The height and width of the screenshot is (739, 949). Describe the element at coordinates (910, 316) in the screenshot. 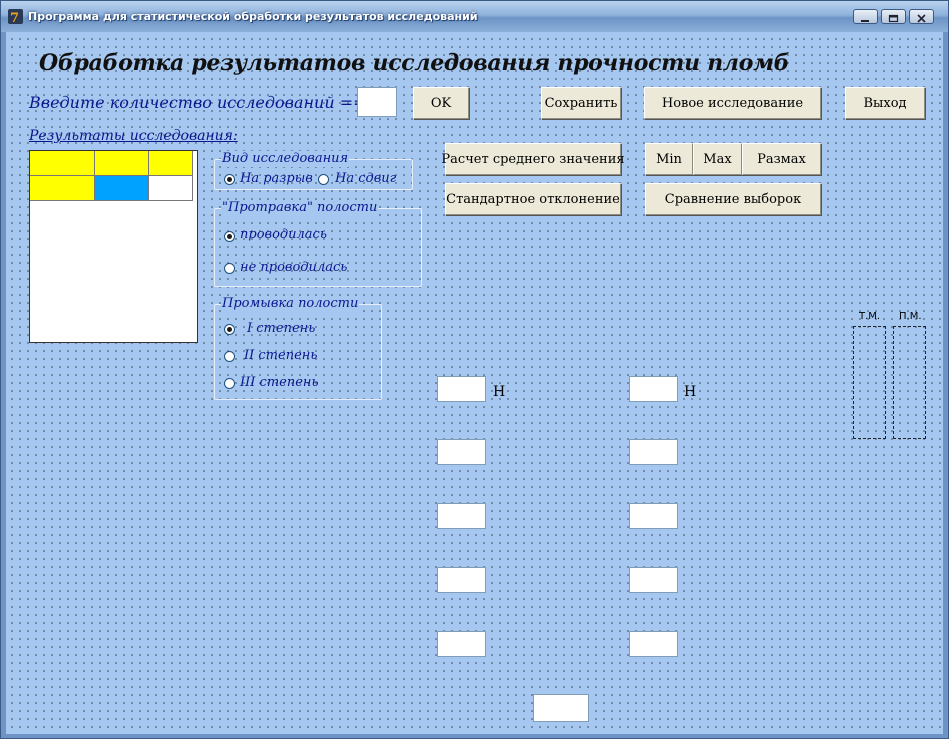

I see `diagram-label-pm: П.М.` at that location.